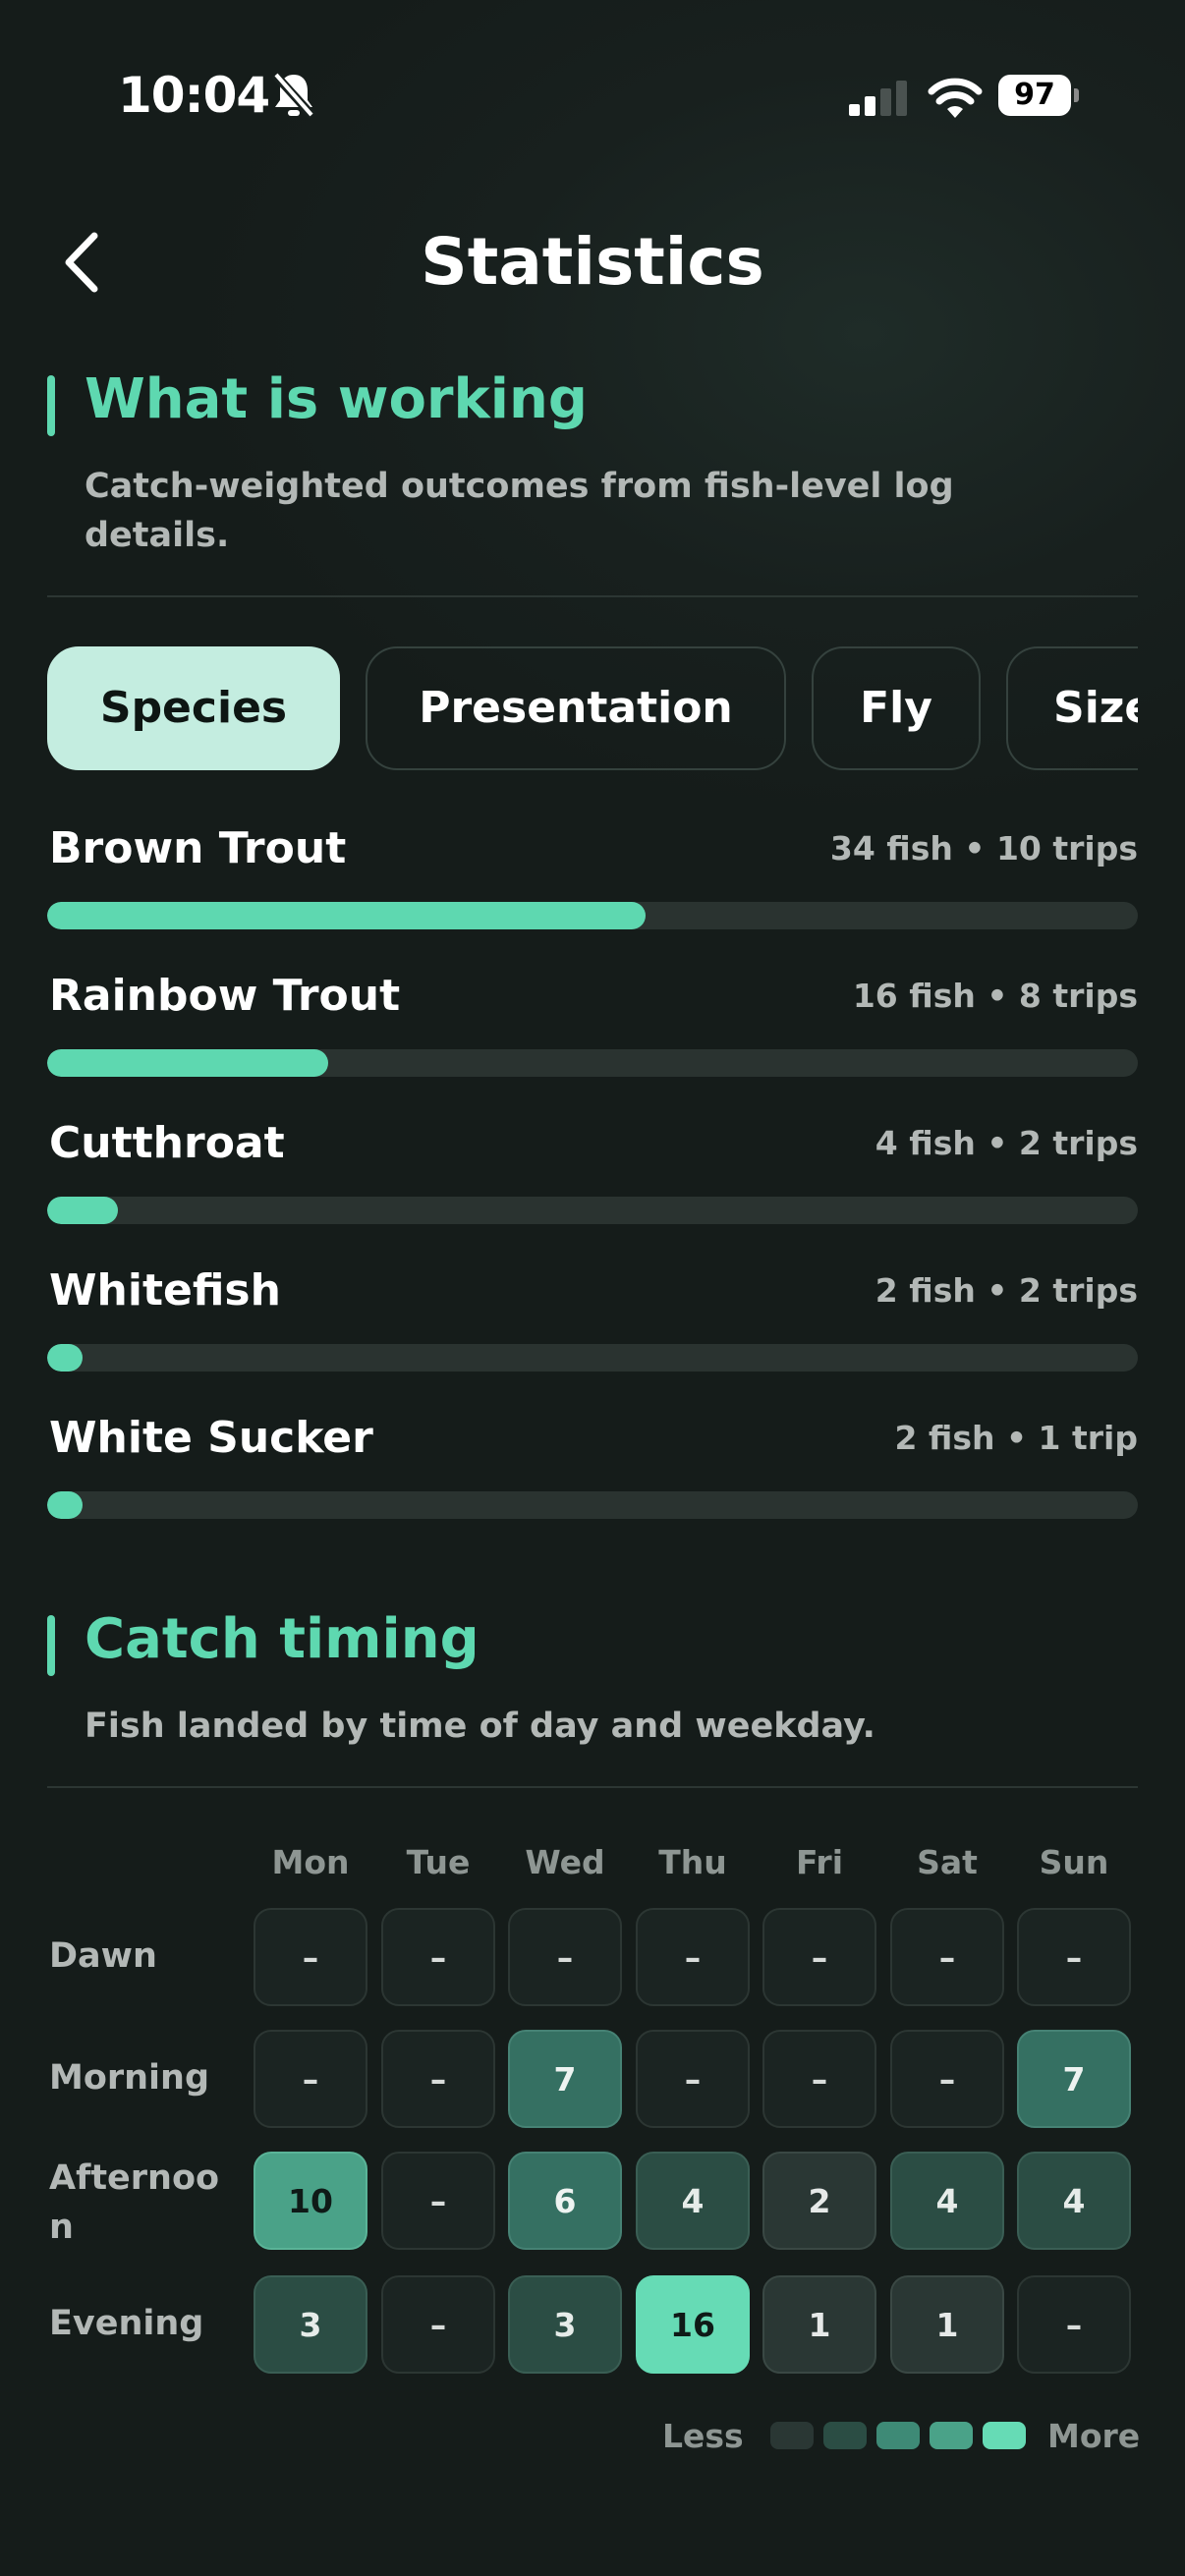  Describe the element at coordinates (565, 2201) in the screenshot. I see `heatmap-cell: 6` at that location.